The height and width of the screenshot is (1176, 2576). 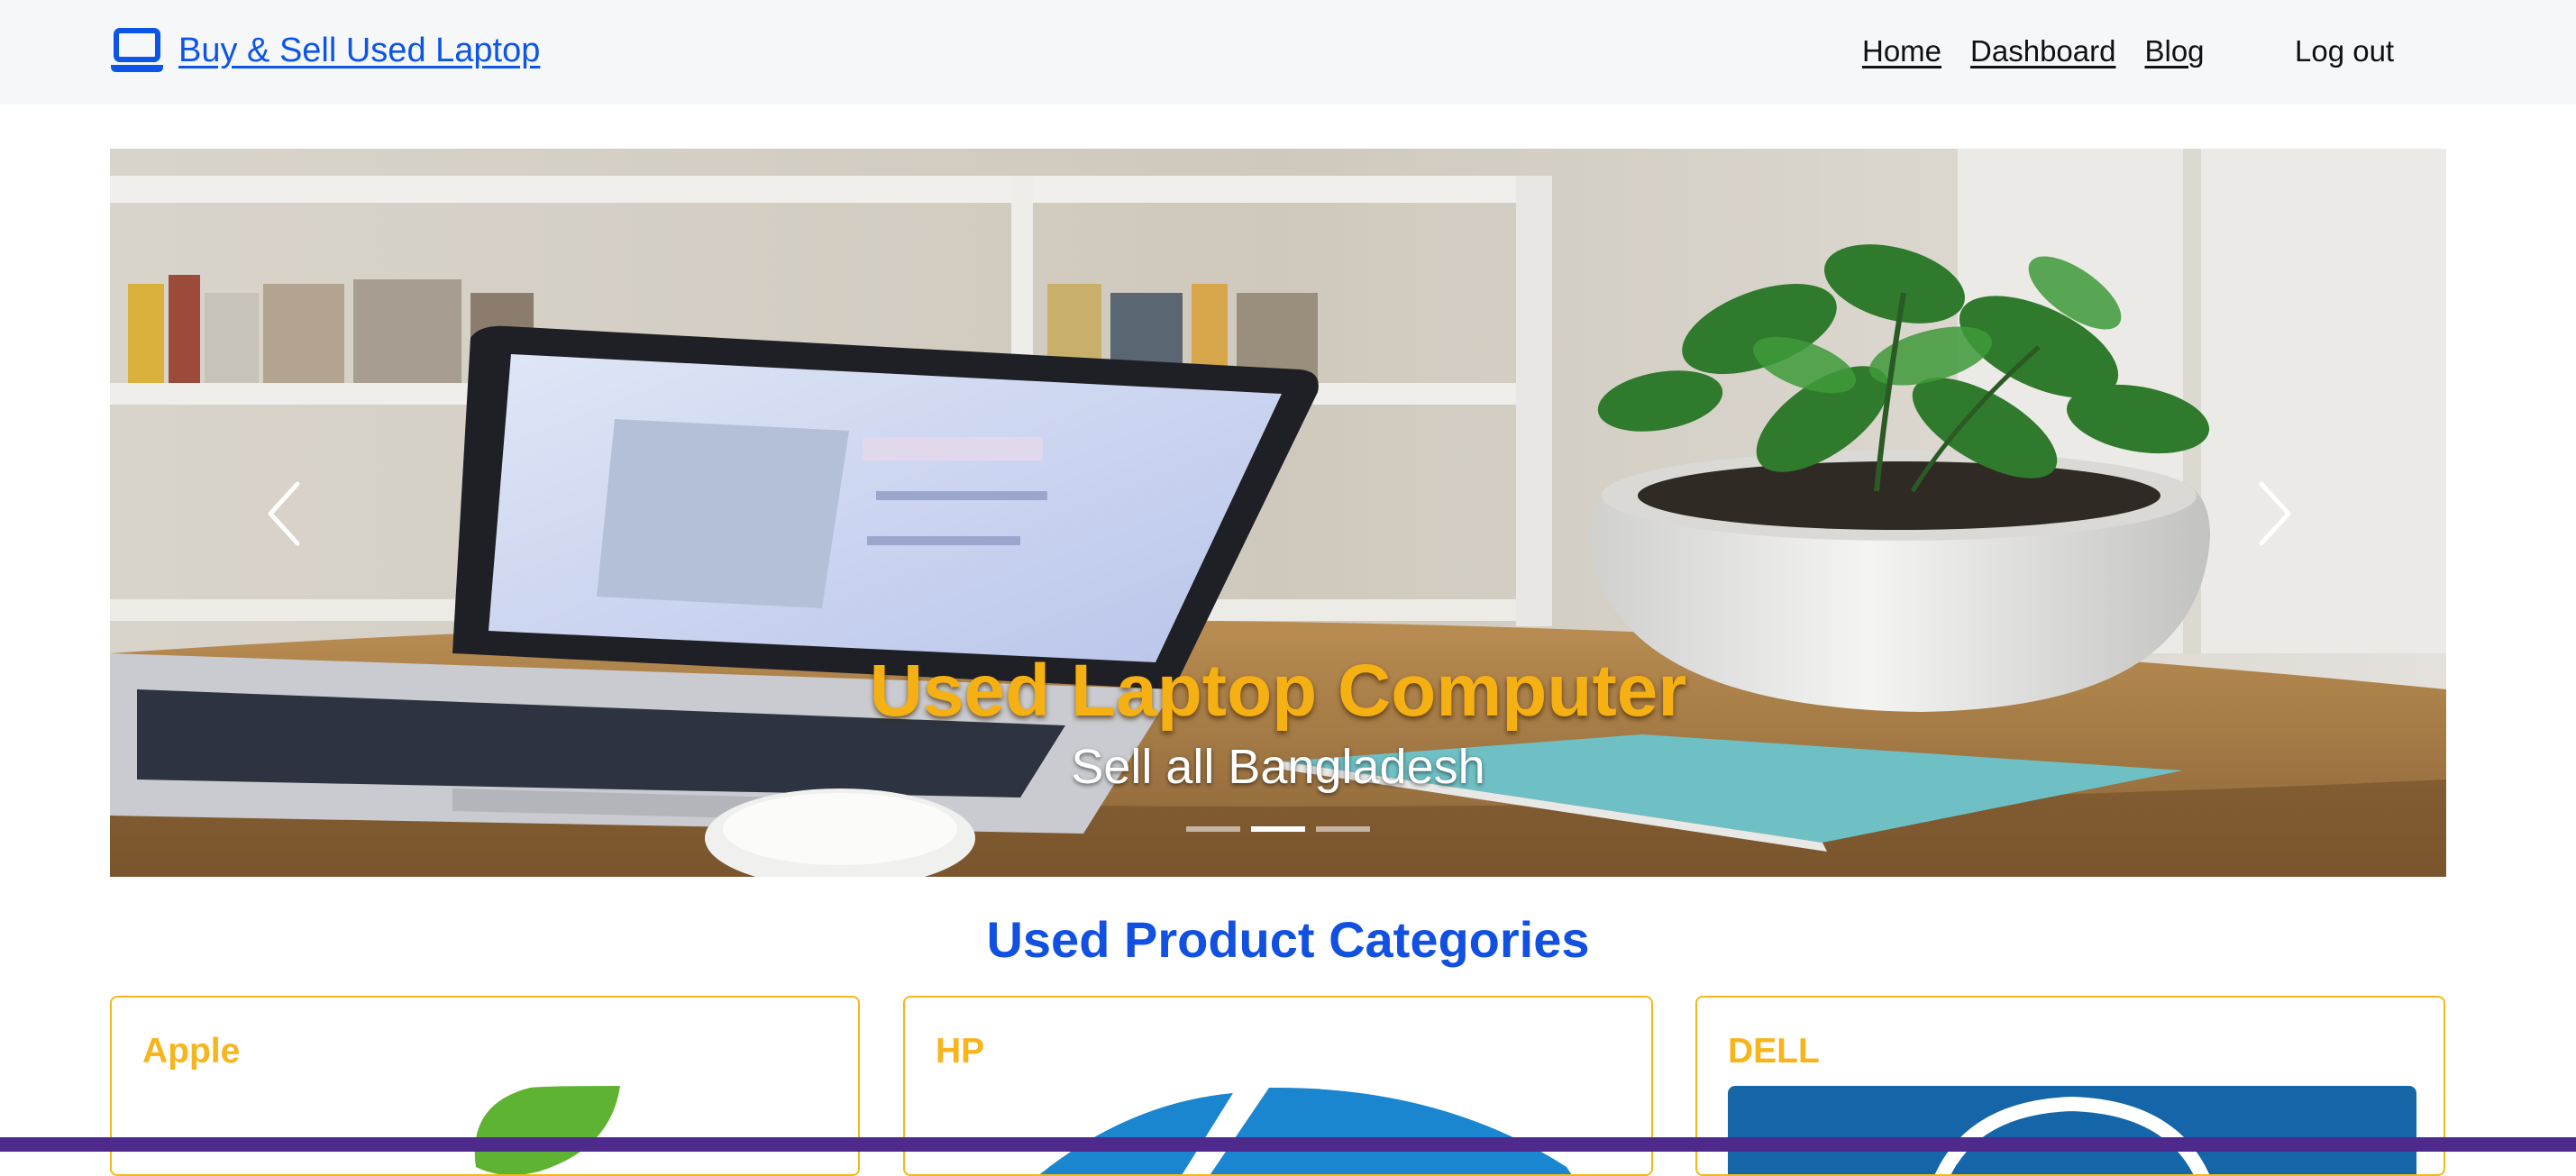 I want to click on category-card-title: Apple, so click(x=191, y=1051).